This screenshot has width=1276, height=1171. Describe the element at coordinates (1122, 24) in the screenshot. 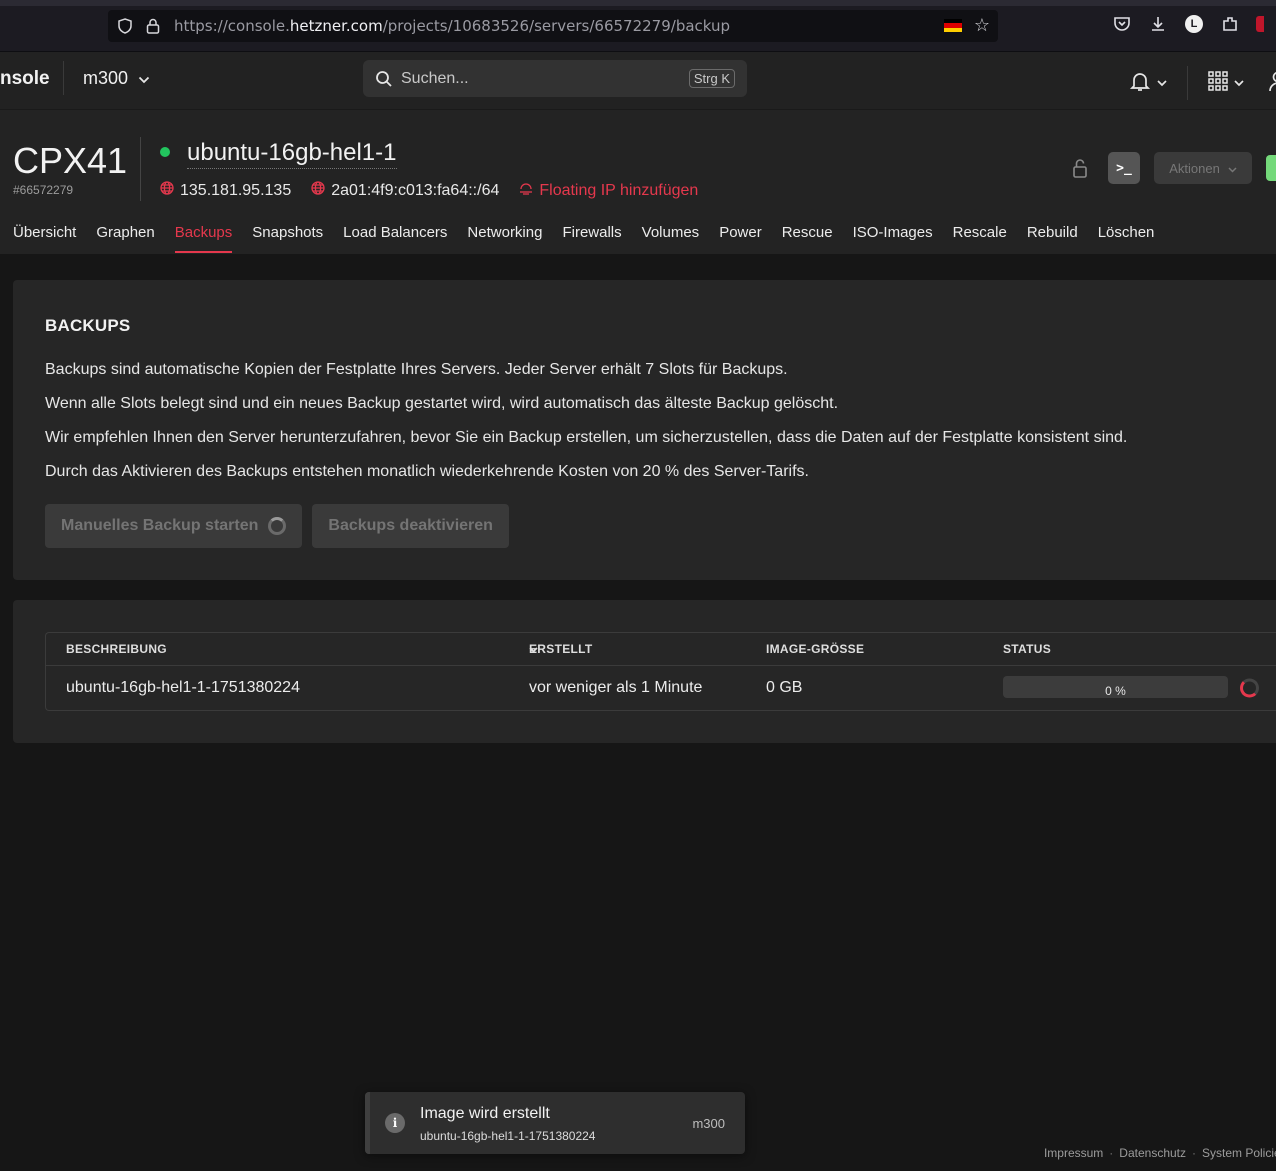

I see `pocket-icon` at that location.